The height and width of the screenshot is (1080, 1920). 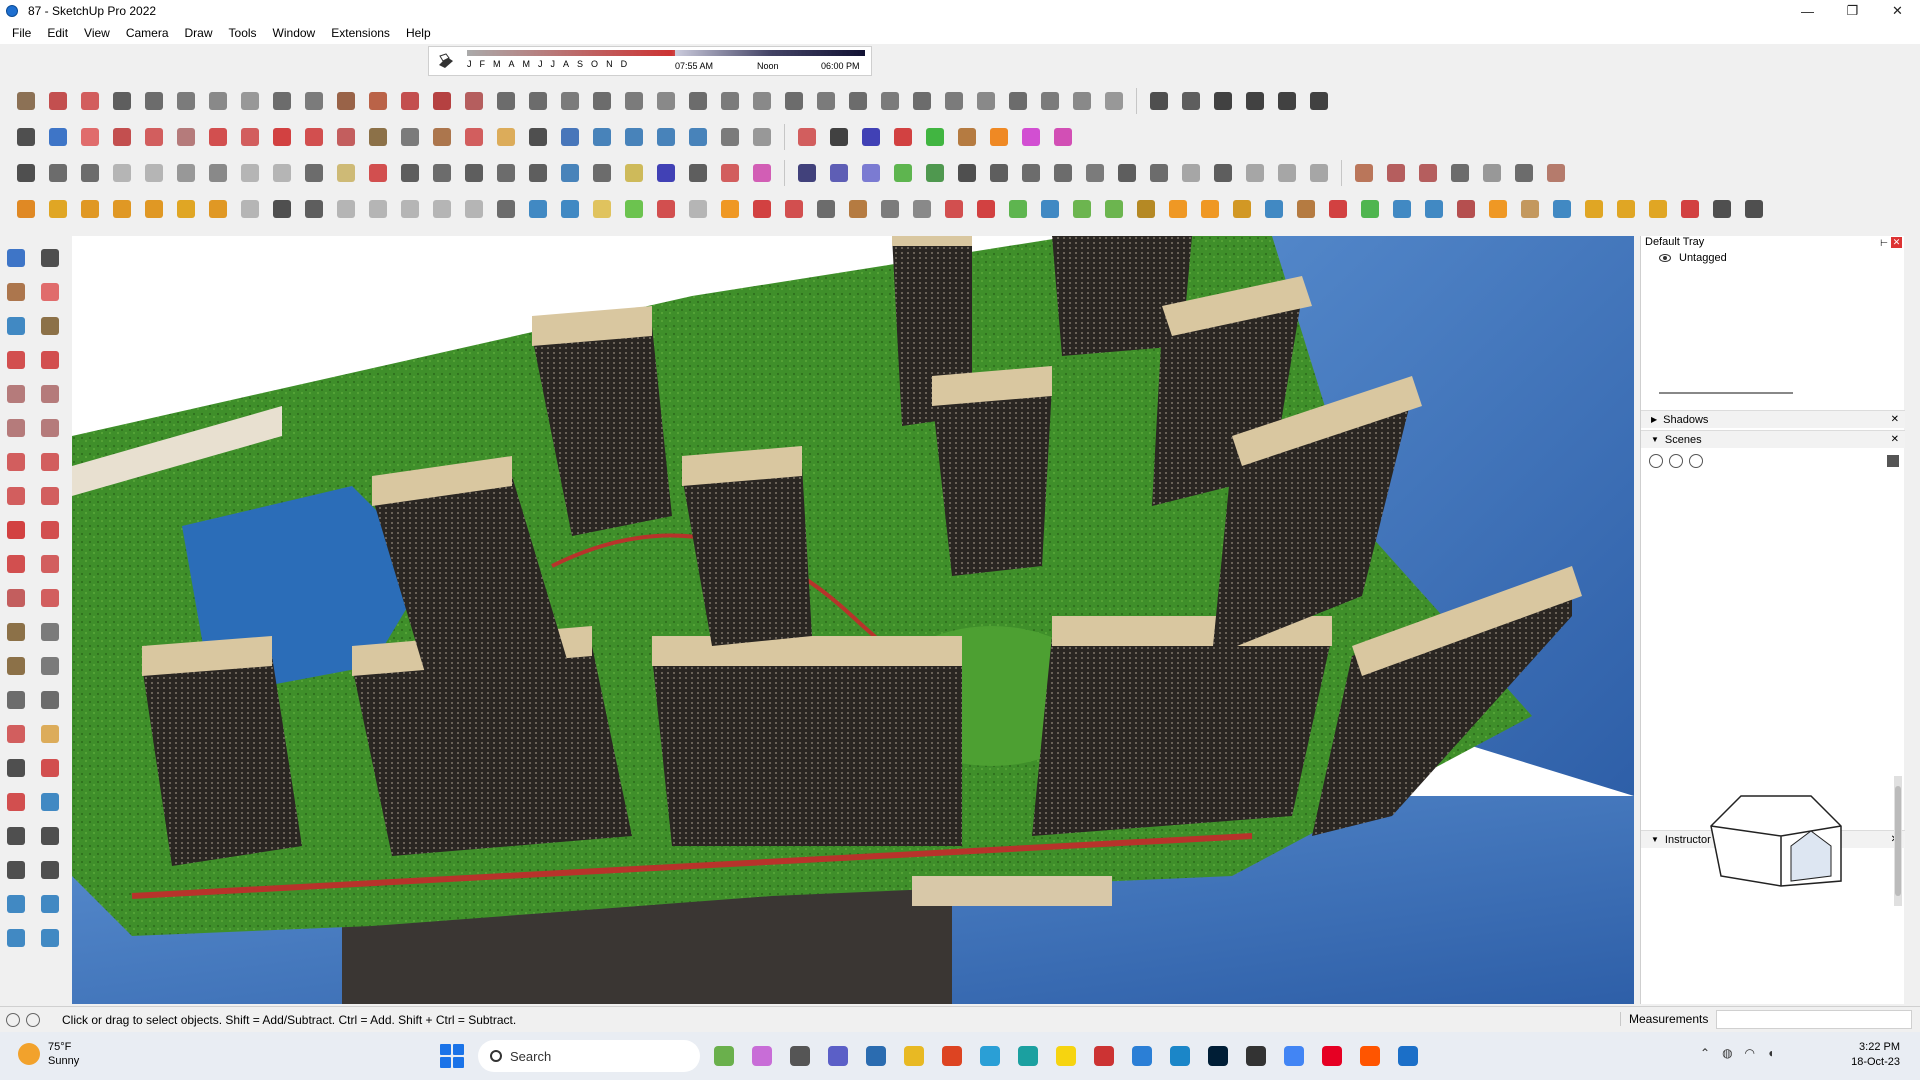 What do you see at coordinates (314, 101) in the screenshot?
I see `loft-icon` at bounding box center [314, 101].